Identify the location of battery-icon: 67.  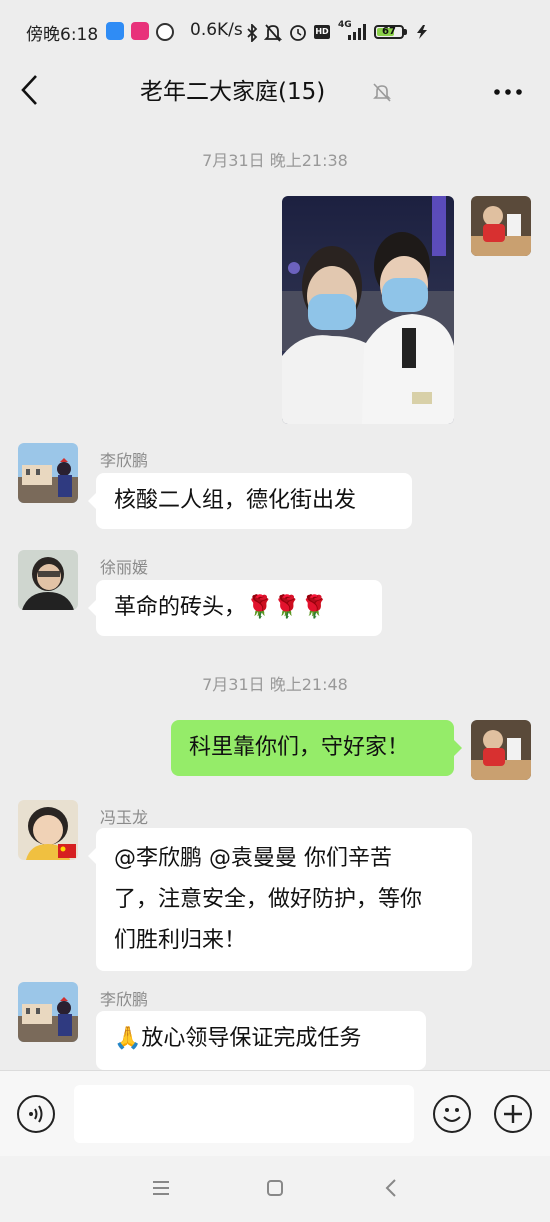
(389, 32).